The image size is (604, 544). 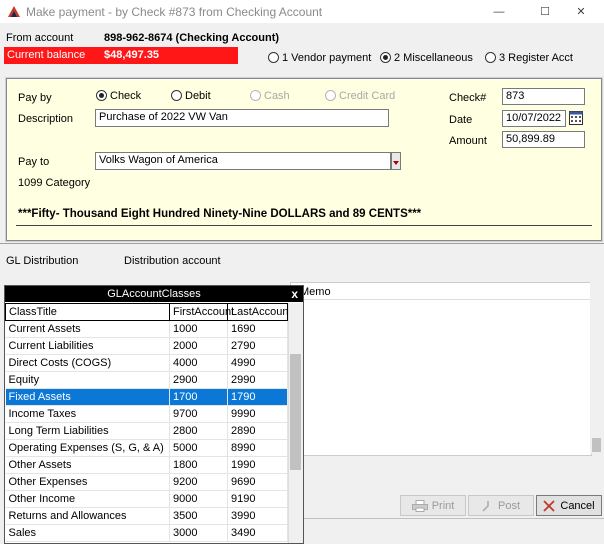 I want to click on cell-last-account: 3990, so click(x=257, y=516).